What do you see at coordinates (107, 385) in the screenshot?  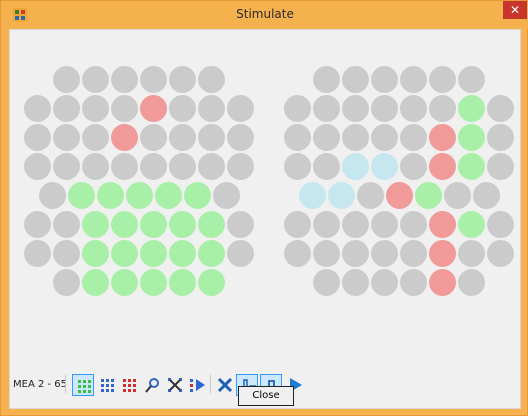 I see `grid-blue-button` at bounding box center [107, 385].